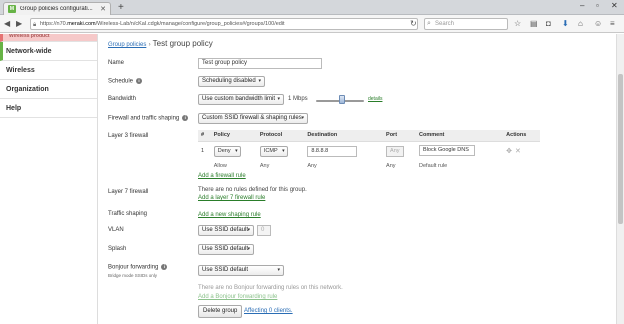 The height and width of the screenshot is (324, 624). What do you see at coordinates (460, 136) in the screenshot?
I see `column-header: Comment` at bounding box center [460, 136].